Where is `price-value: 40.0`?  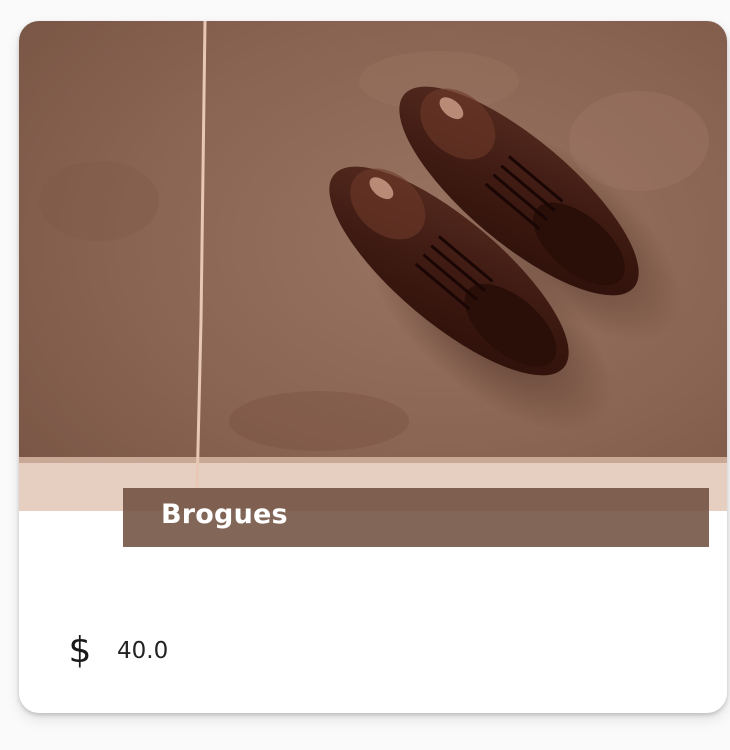 price-value: 40.0 is located at coordinates (143, 651).